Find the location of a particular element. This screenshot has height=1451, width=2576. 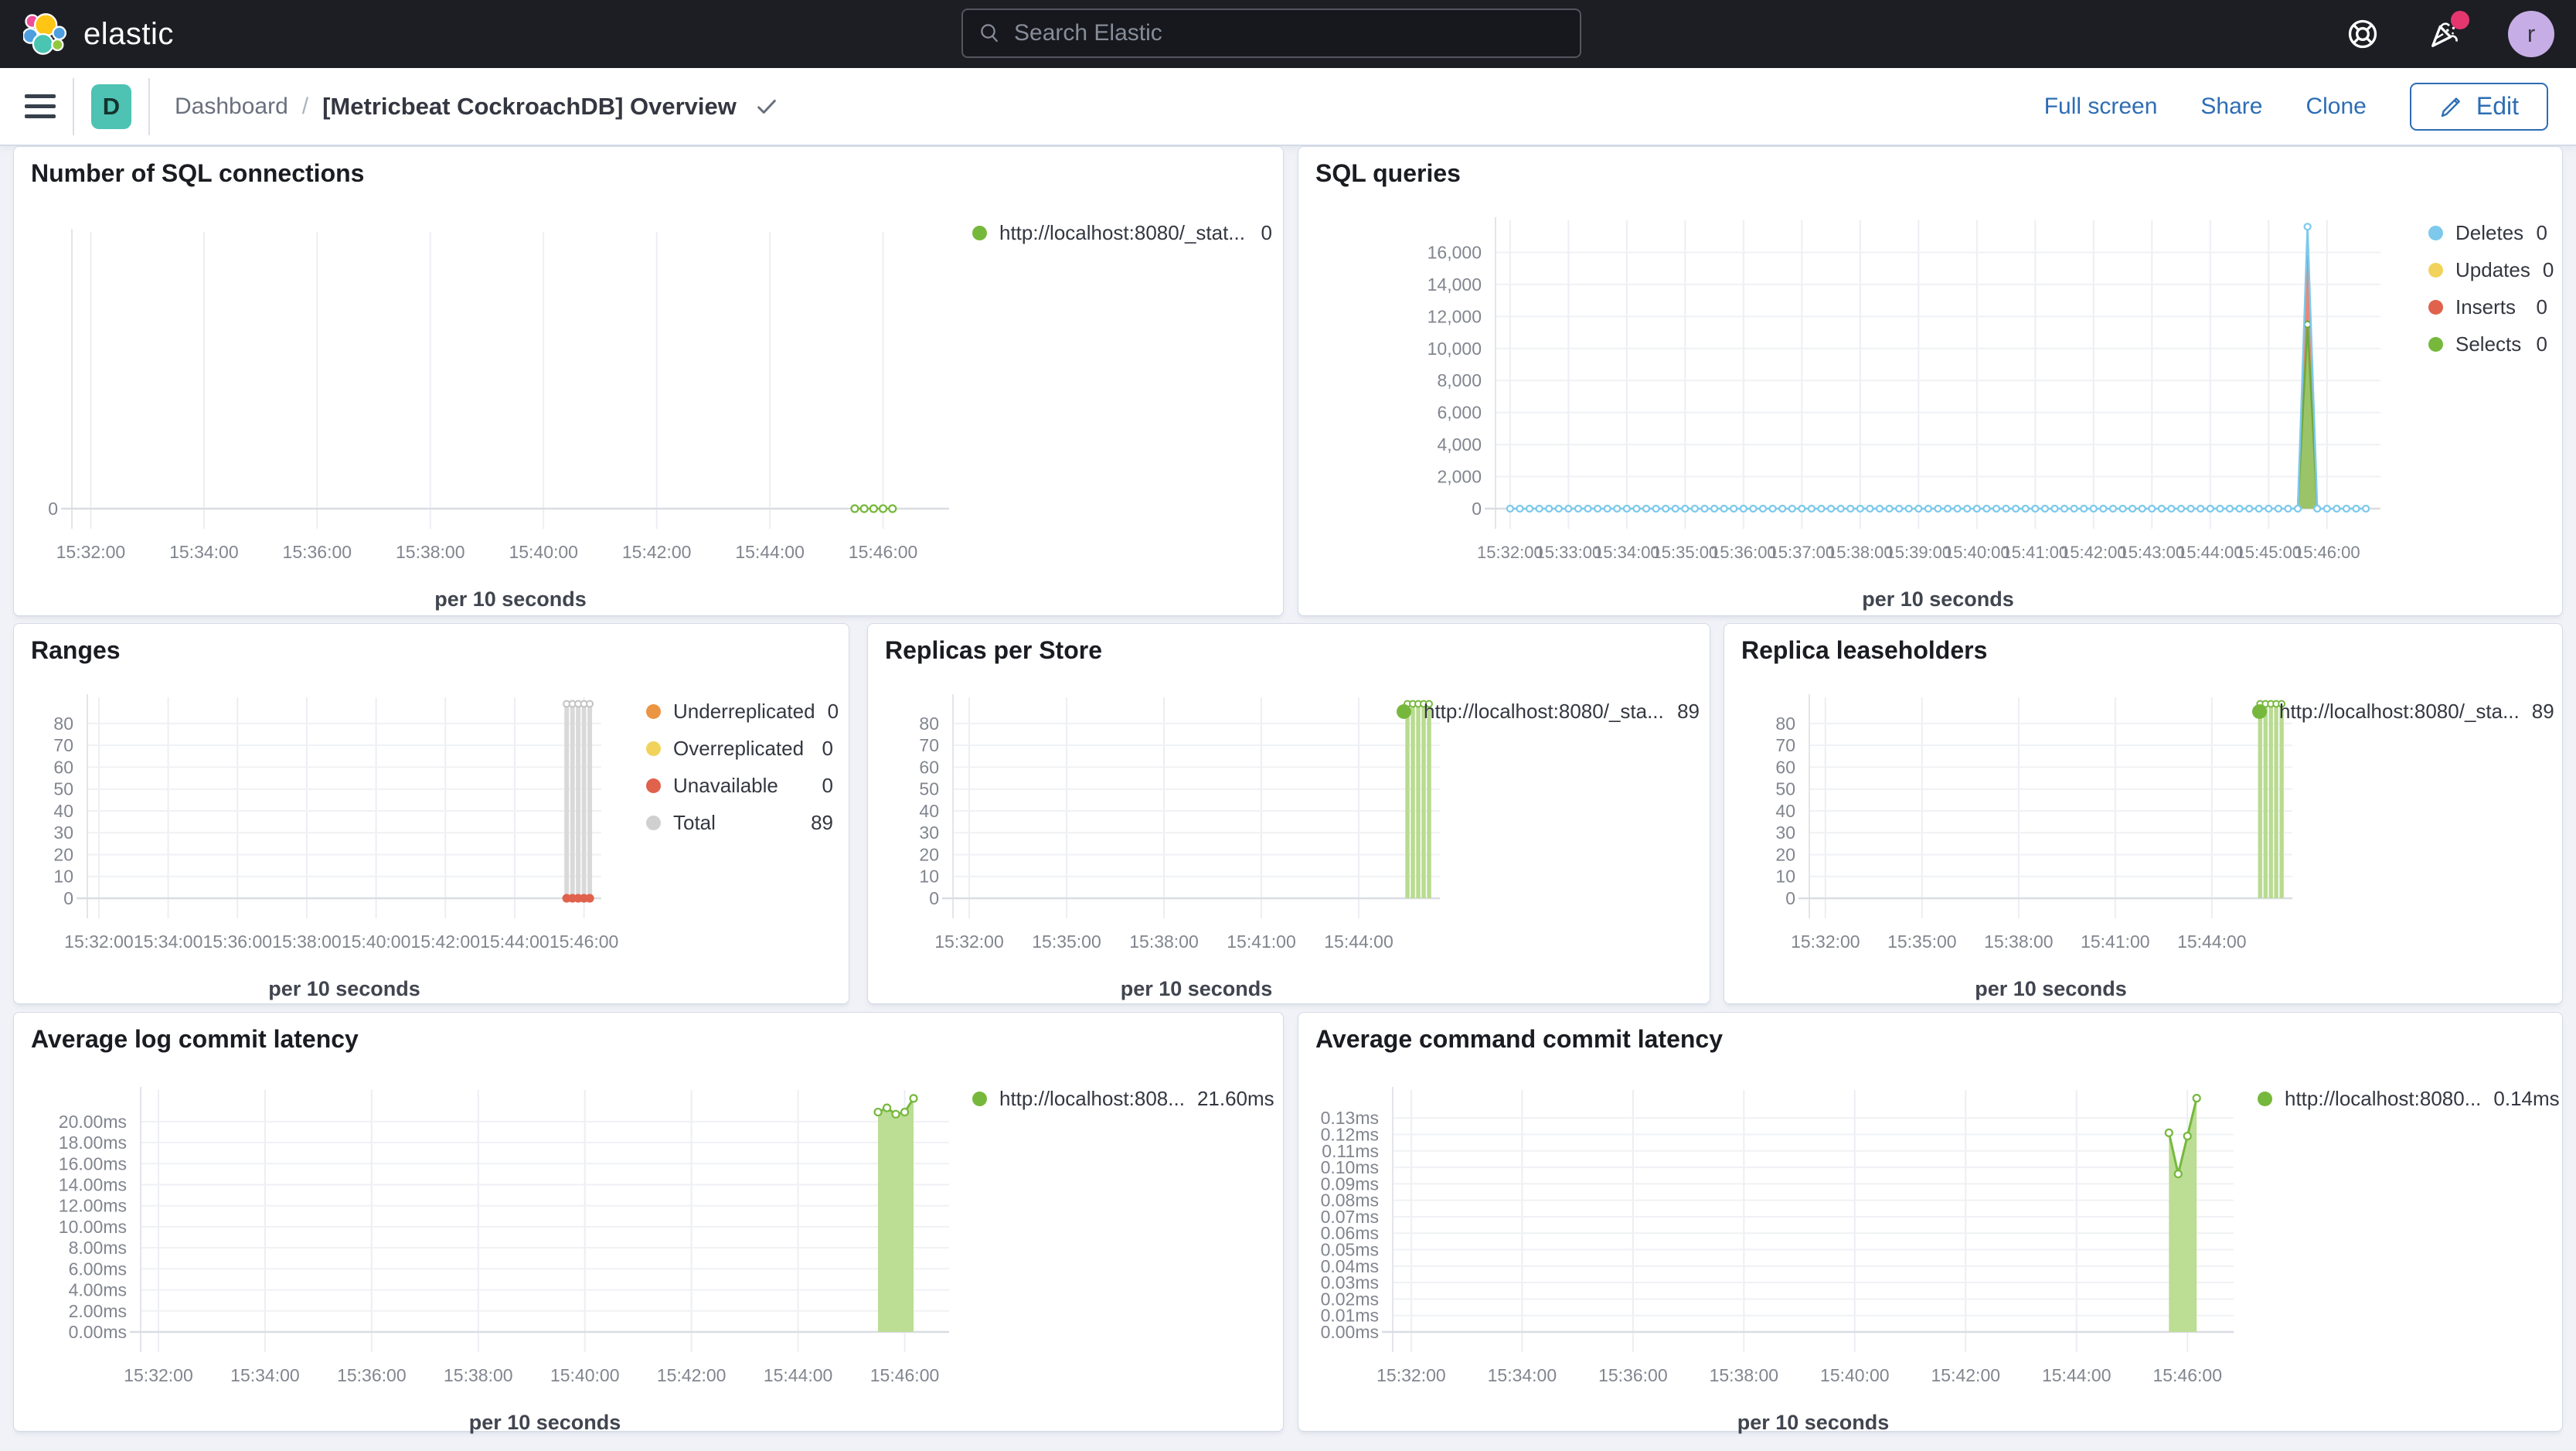

edit-button: Edit is located at coordinates (2478, 106).